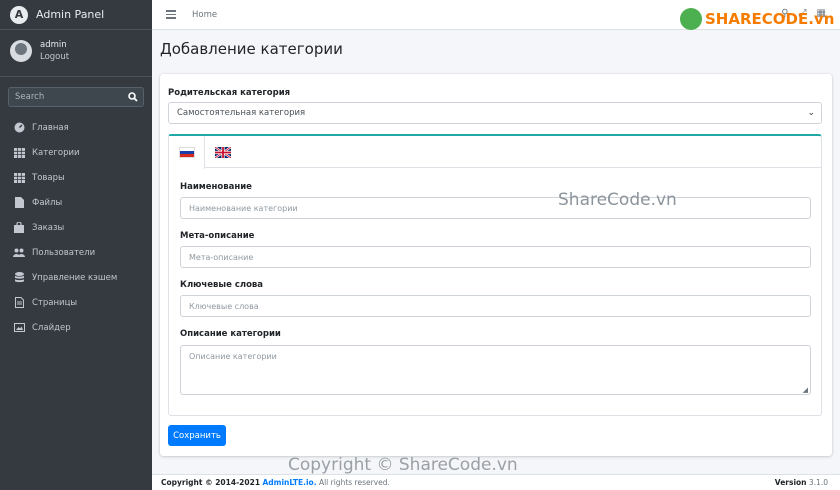  Describe the element at coordinates (790, 482) in the screenshot. I see `version-label: Version` at that location.